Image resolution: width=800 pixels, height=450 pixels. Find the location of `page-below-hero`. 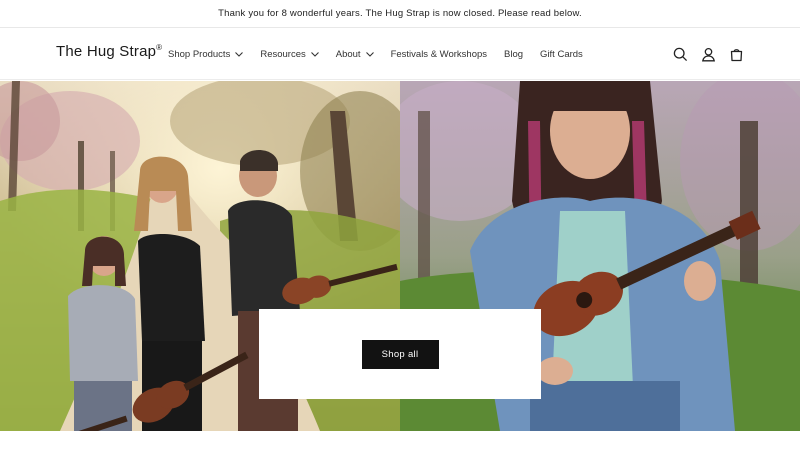

page-below-hero is located at coordinates (400, 440).